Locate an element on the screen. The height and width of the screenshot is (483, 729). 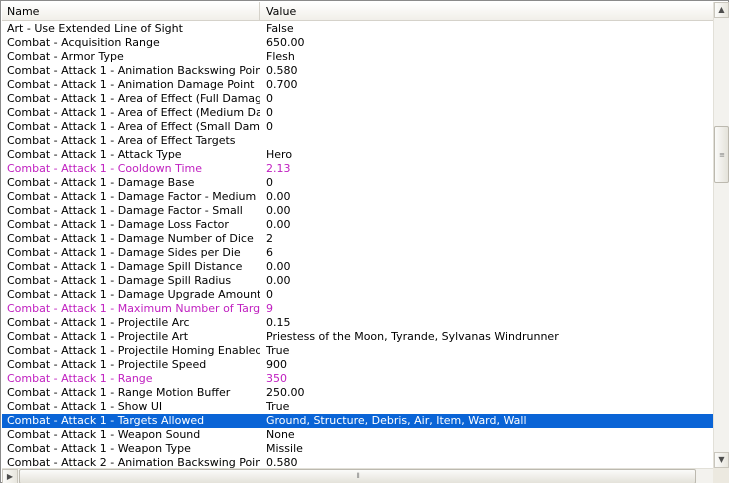
property-row: Combat - Attack 1 - Weapon Type Missile is located at coordinates (357, 449).